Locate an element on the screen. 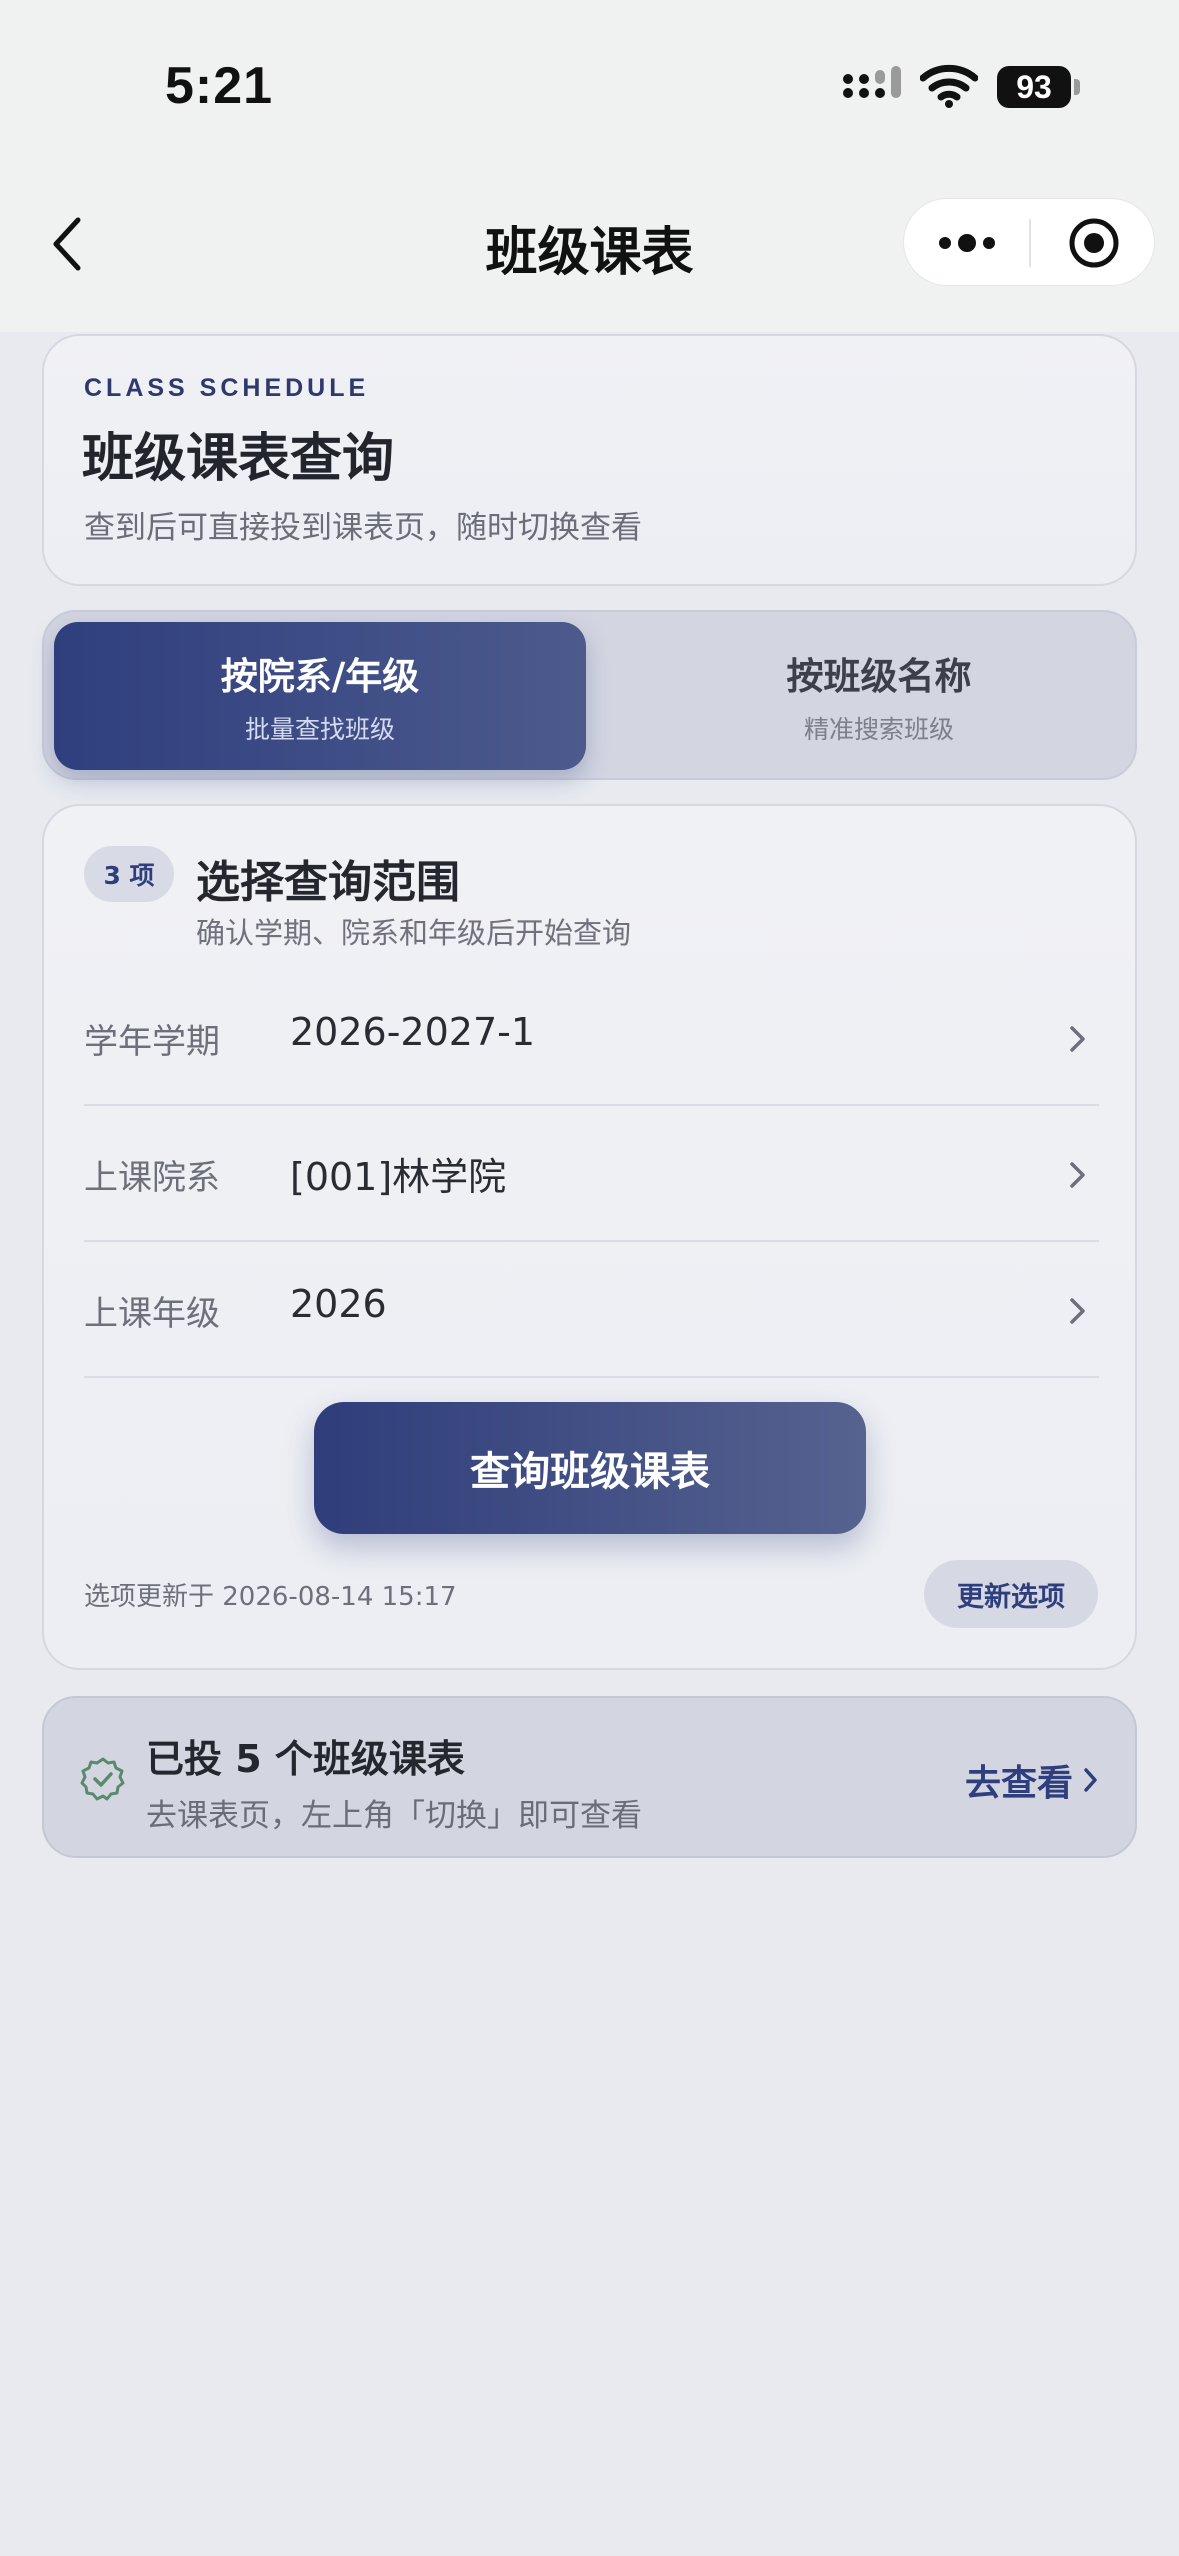 This screenshot has width=1179, height=2556. tab-by-department: 按院系/年级 批量查找班级 is located at coordinates (320, 696).